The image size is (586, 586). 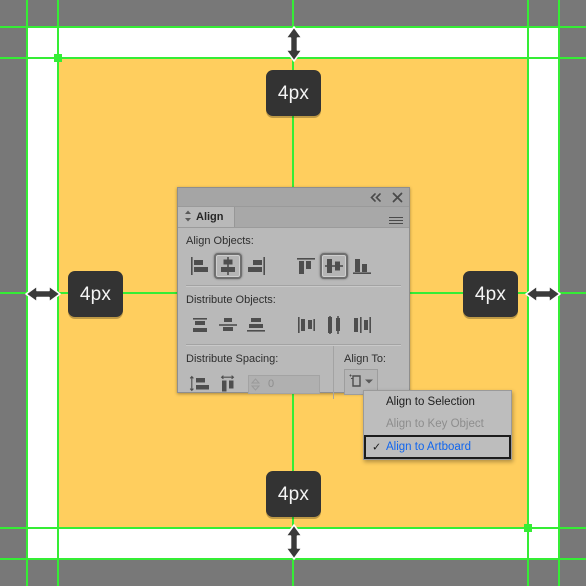 I want to click on vertical-distribute-top-button, so click(x=200, y=325).